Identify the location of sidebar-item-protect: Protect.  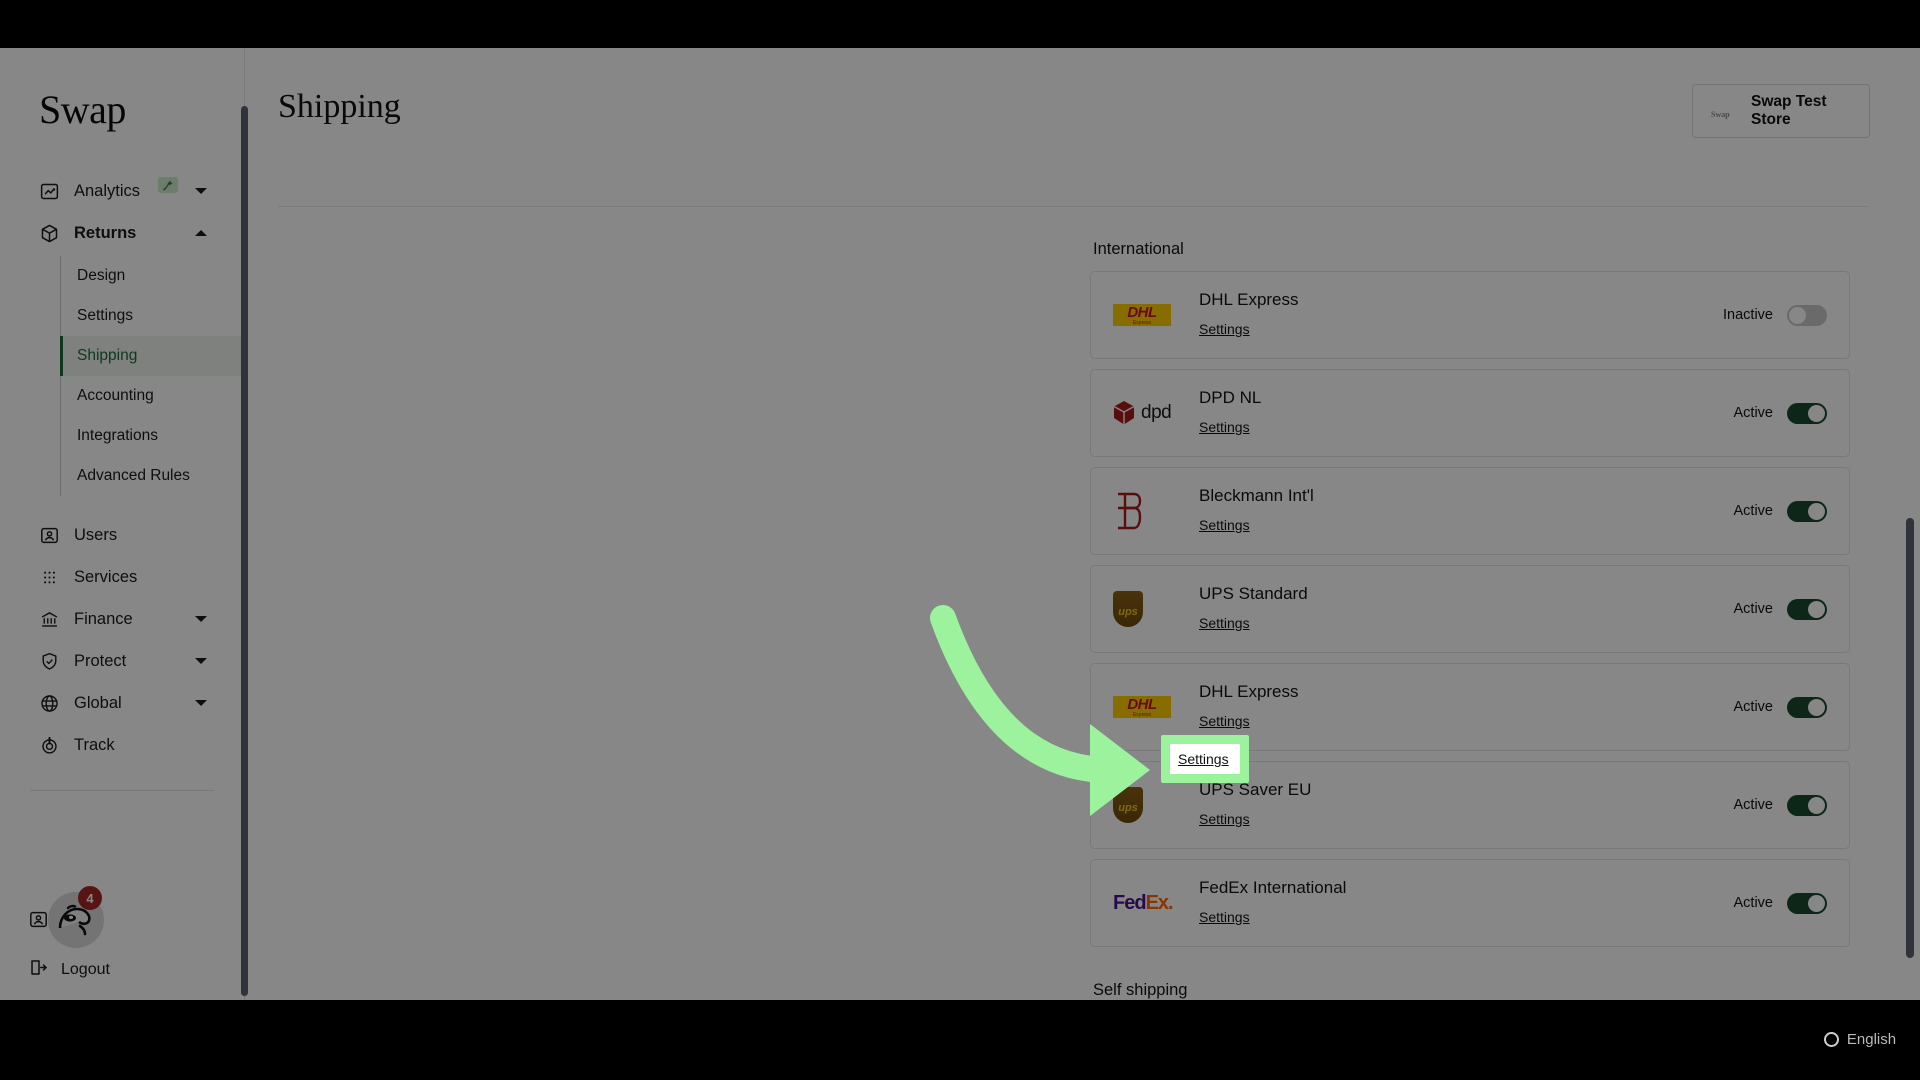
(122, 661).